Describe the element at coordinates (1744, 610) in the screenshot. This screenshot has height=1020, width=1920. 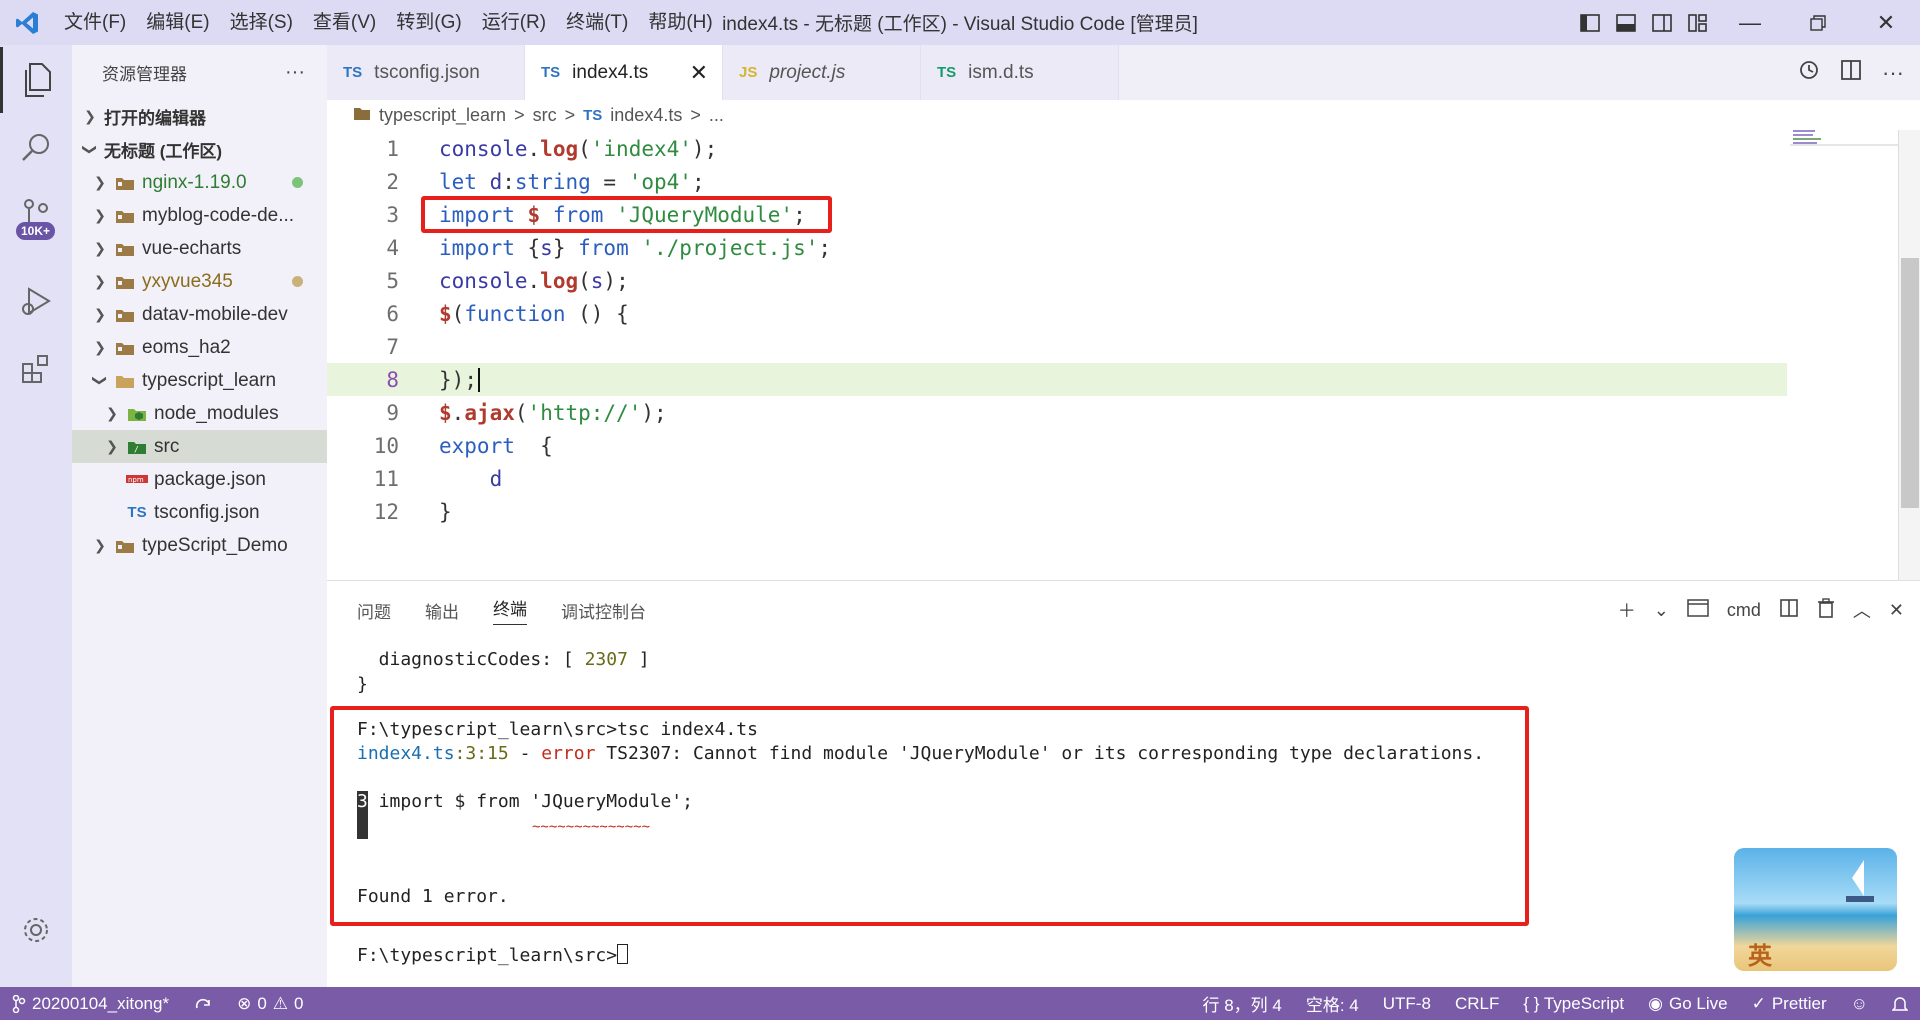
I see `terminal-shell-label: cmd` at that location.